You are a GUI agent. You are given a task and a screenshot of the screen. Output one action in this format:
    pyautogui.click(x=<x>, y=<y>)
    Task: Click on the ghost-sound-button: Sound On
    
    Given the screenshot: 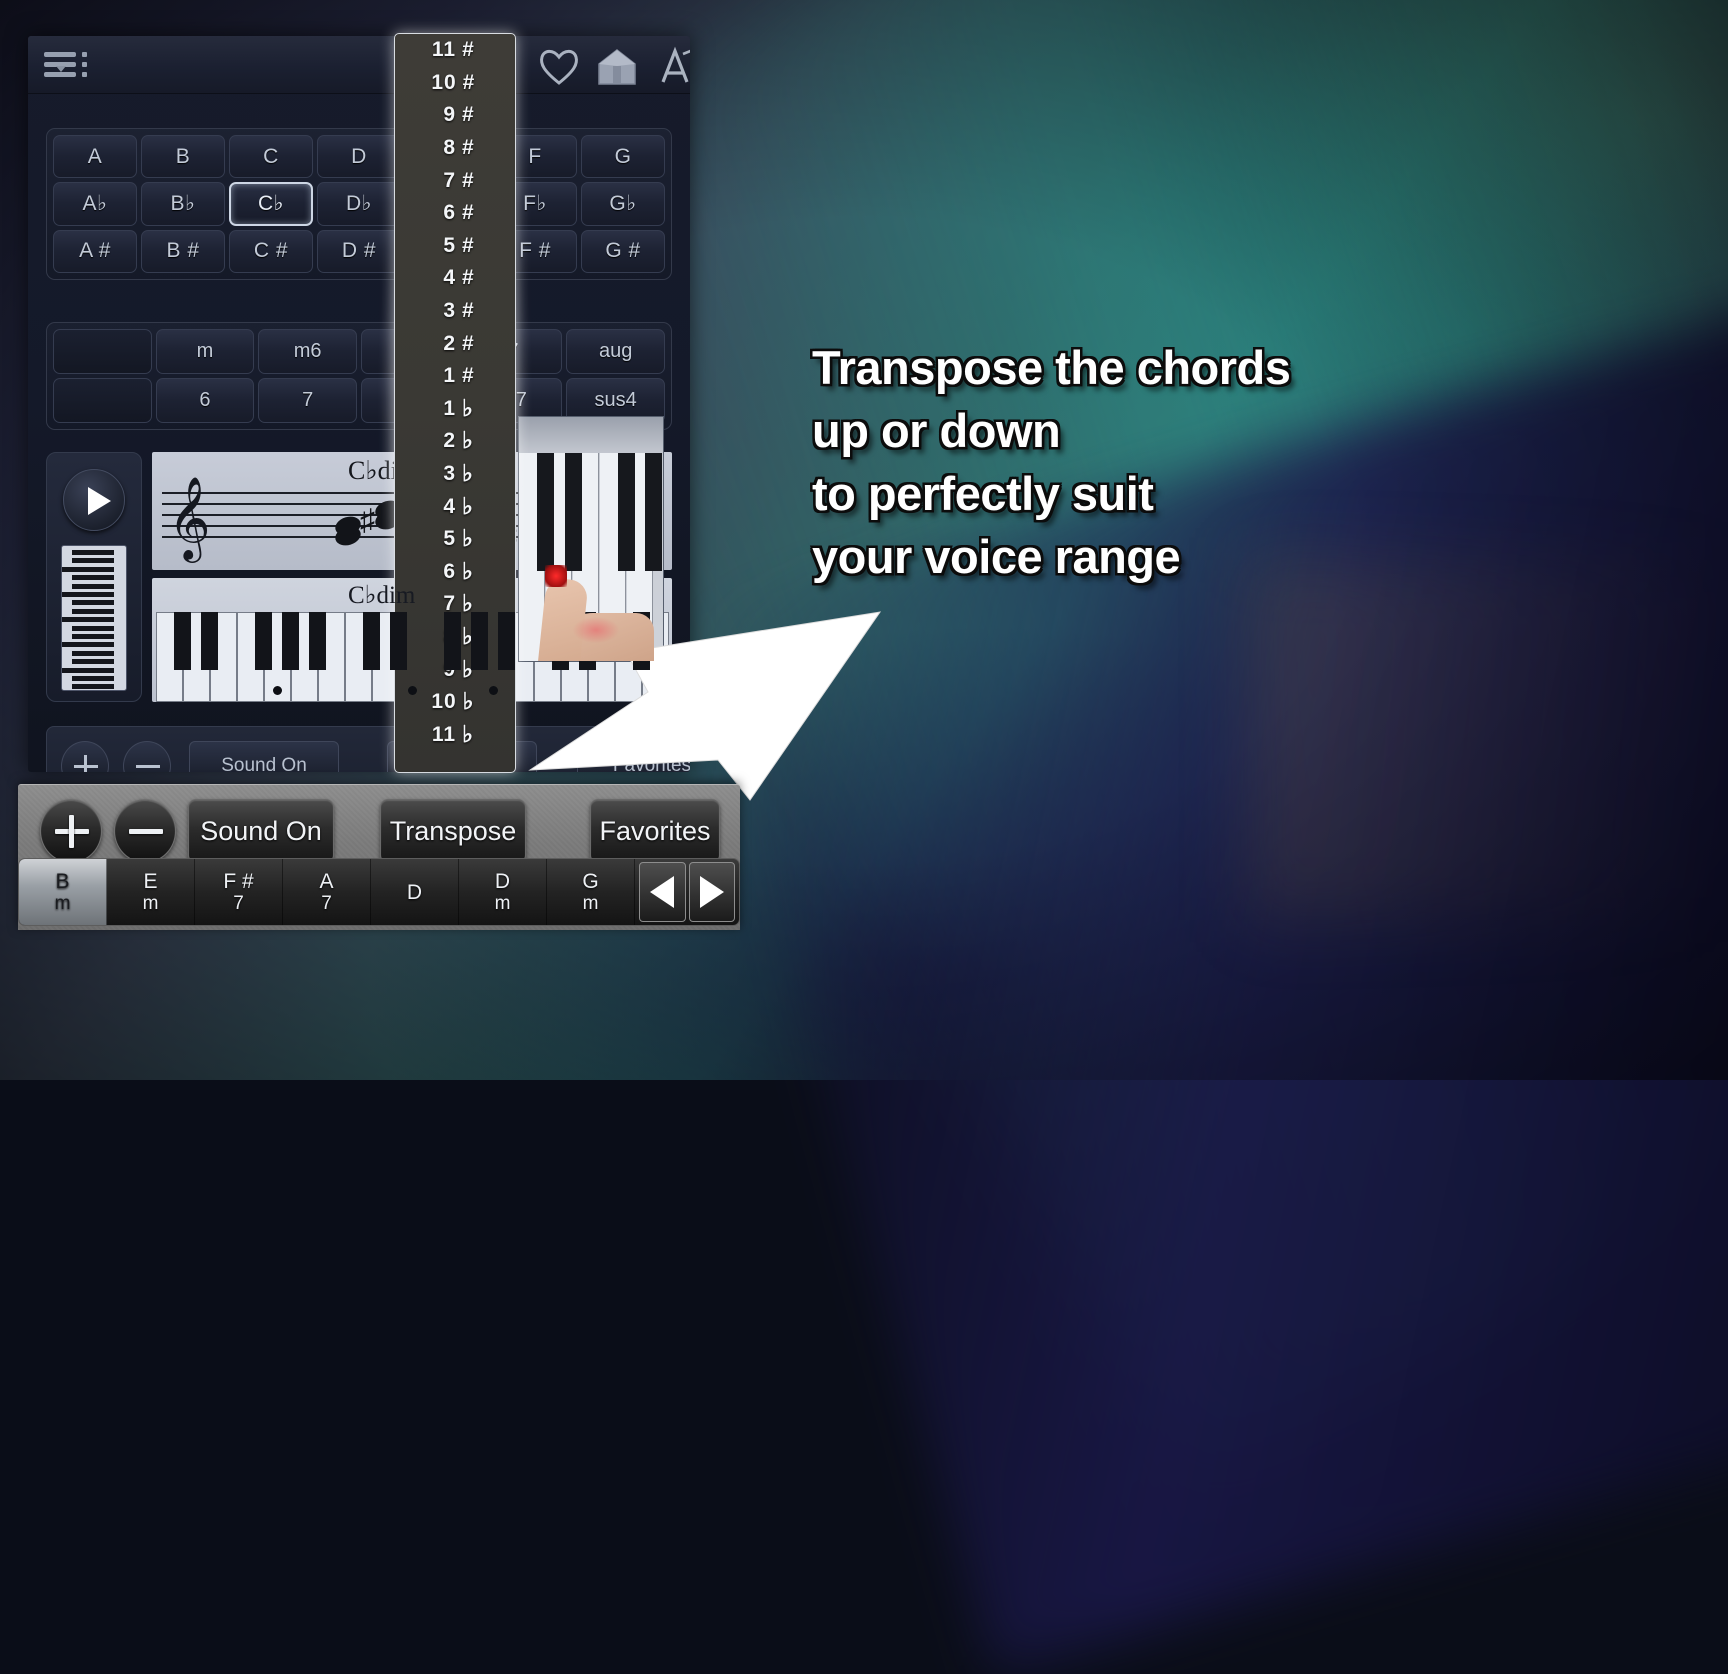 What is the action you would take?
    pyautogui.click(x=264, y=756)
    